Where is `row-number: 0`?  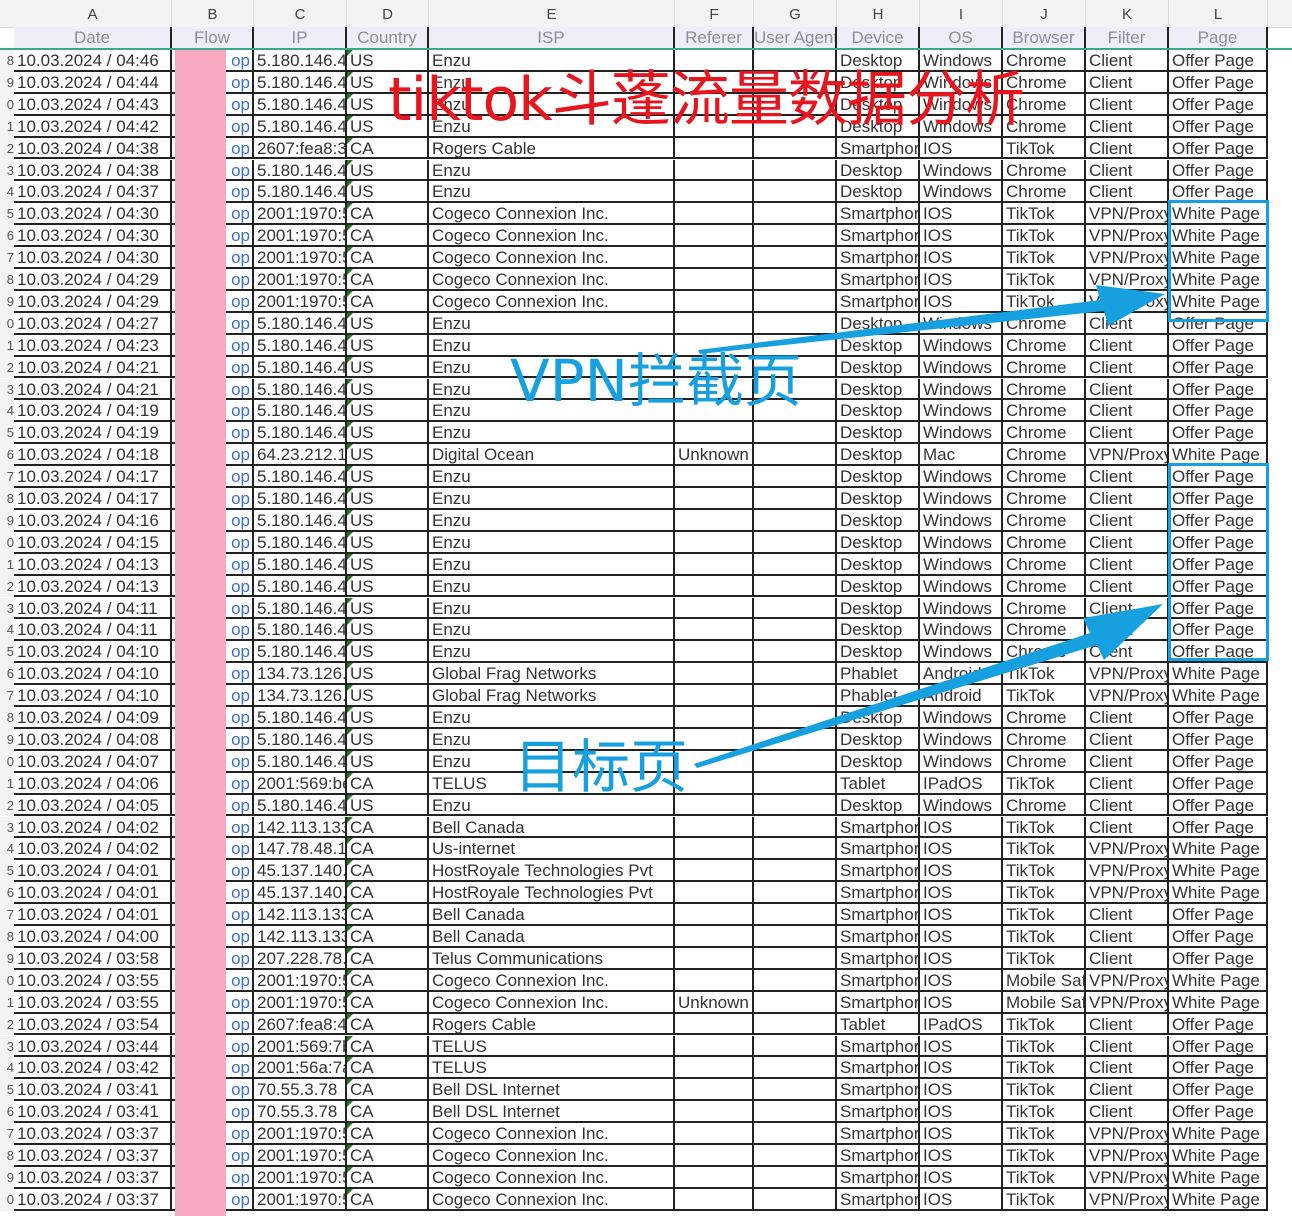
row-number: 0 is located at coordinates (7, 980).